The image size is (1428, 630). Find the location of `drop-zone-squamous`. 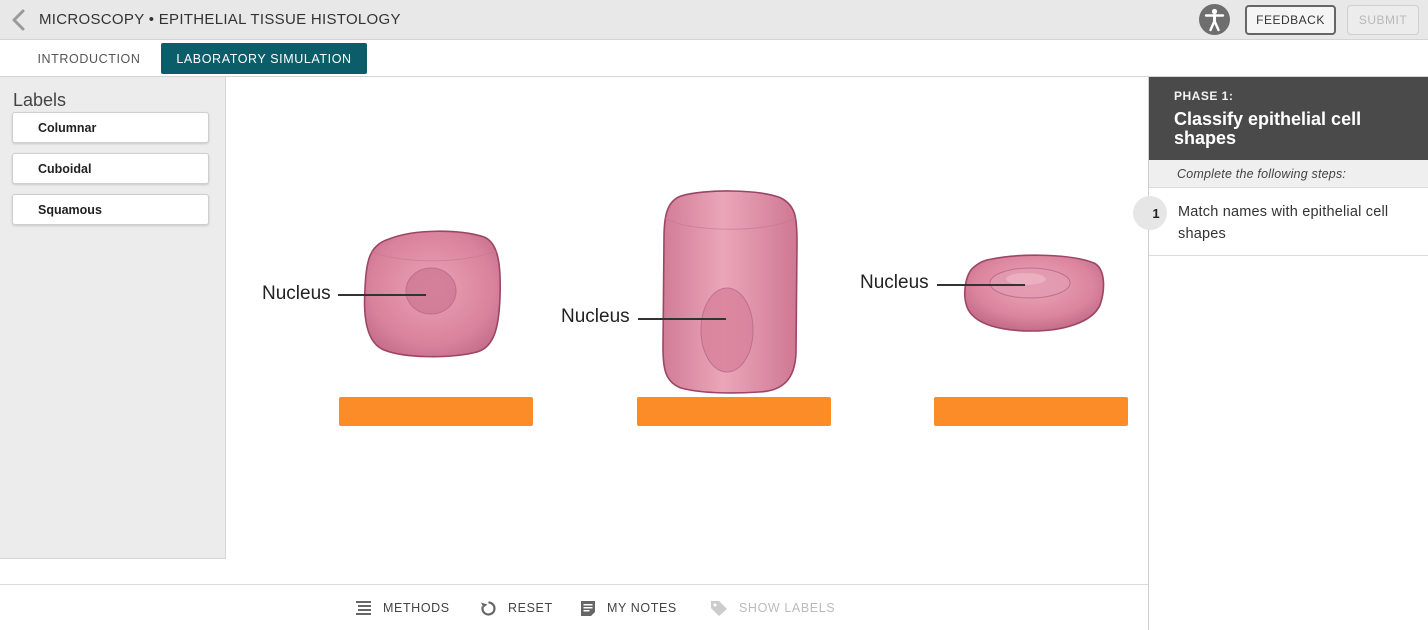

drop-zone-squamous is located at coordinates (1031, 411).